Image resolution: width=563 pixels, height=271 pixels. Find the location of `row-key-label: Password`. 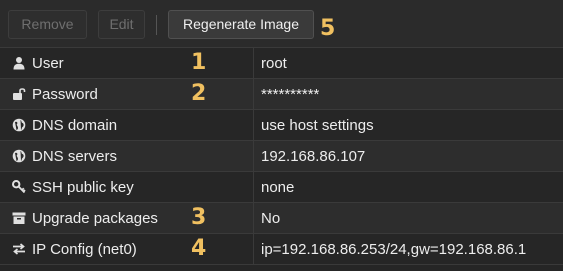

row-key-label: Password is located at coordinates (65, 94).